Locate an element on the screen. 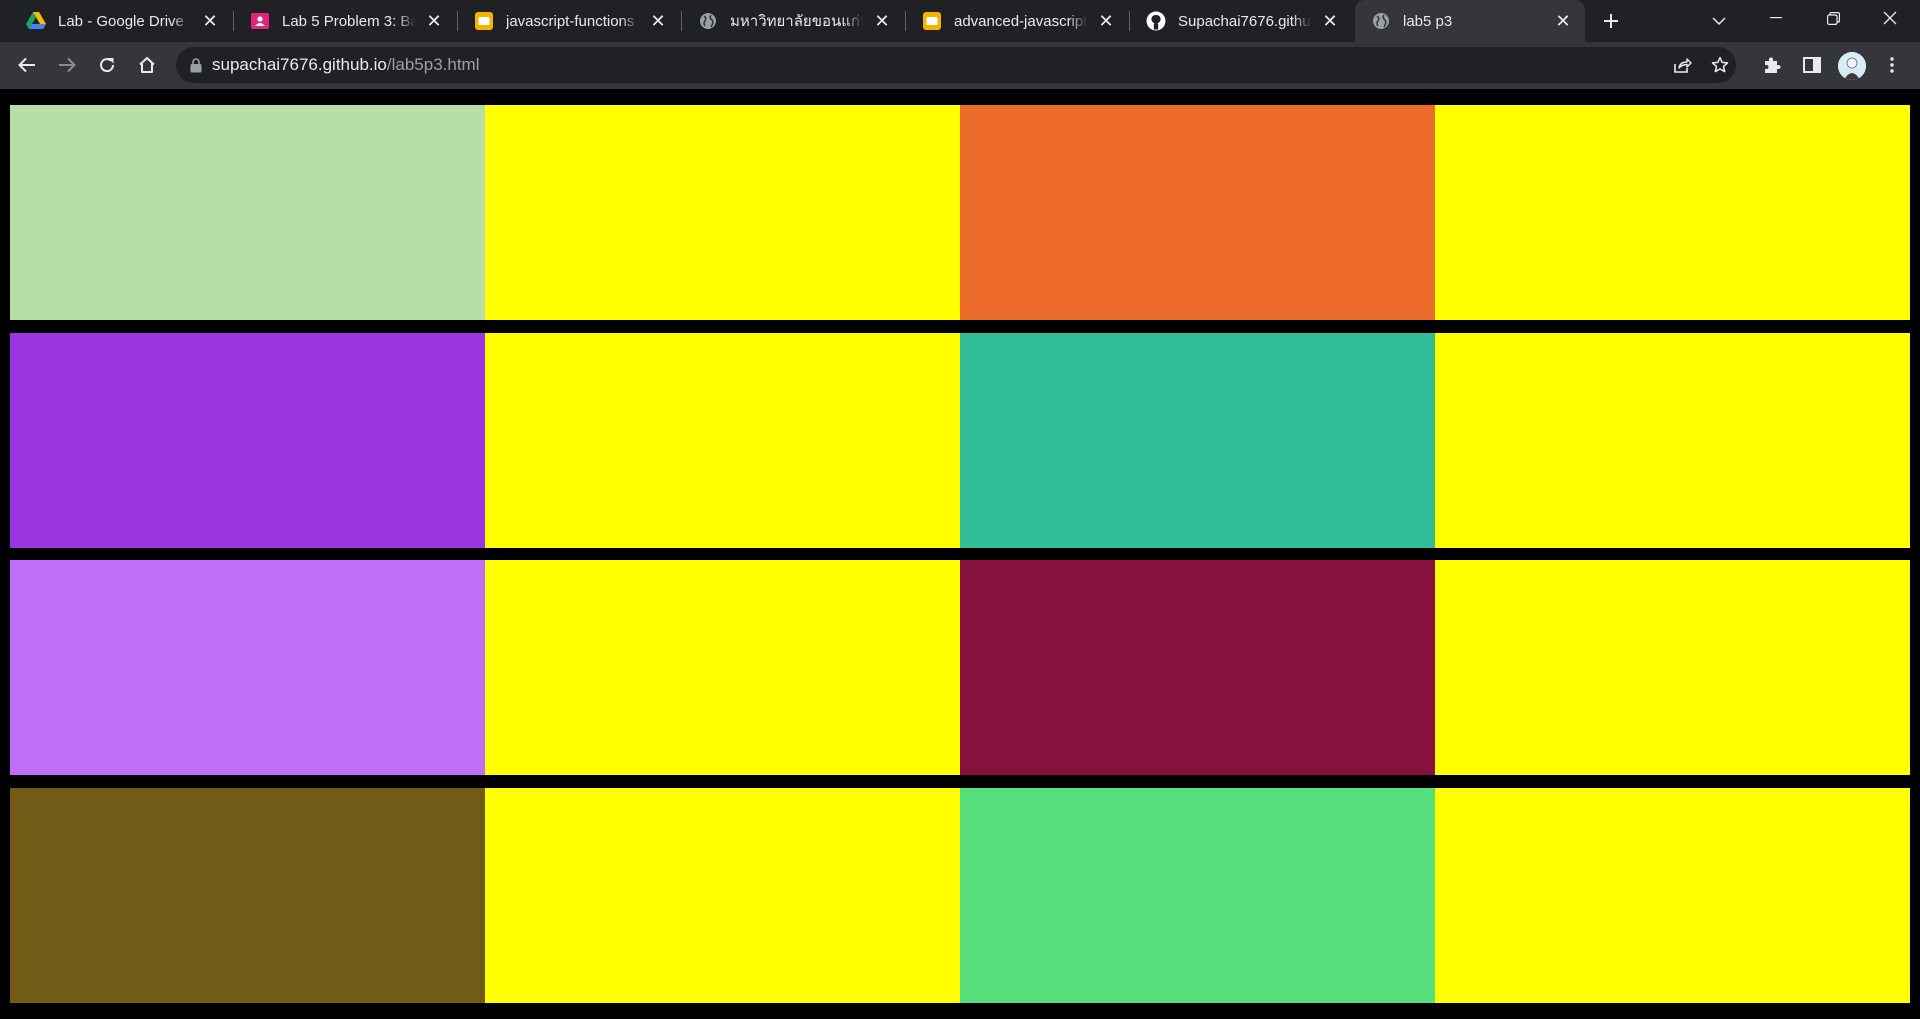 The height and width of the screenshot is (1019, 1920). browser-toolbar: supachai7676.github.io/lab5p3.html is located at coordinates (960, 65).